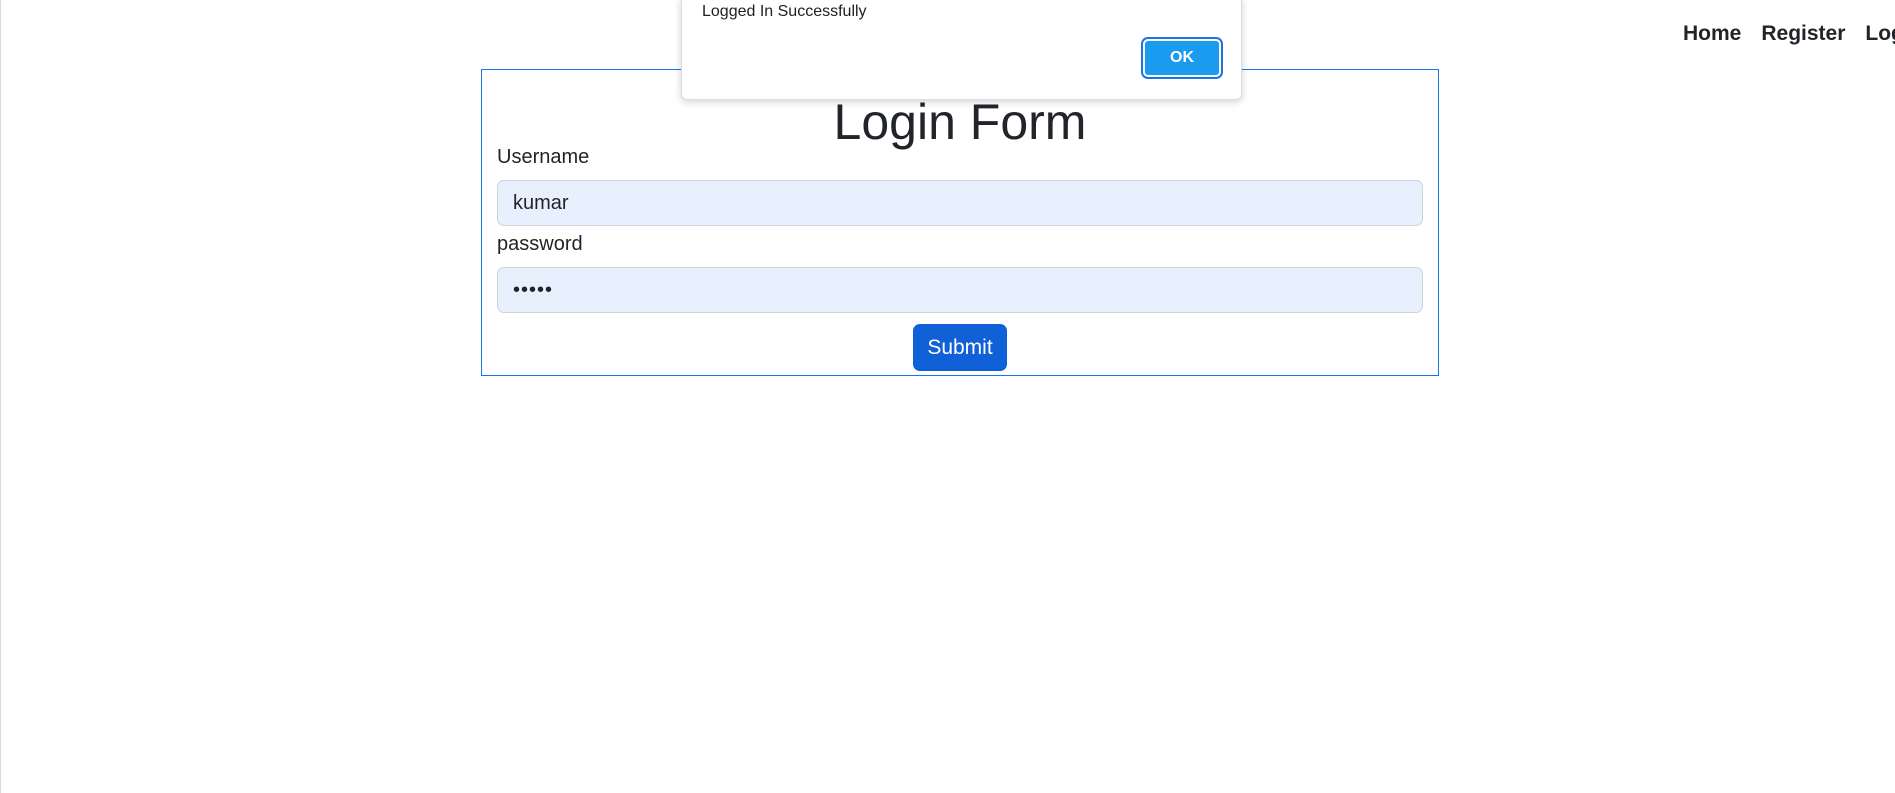 The width and height of the screenshot is (1895, 793). I want to click on password-input, so click(960, 290).